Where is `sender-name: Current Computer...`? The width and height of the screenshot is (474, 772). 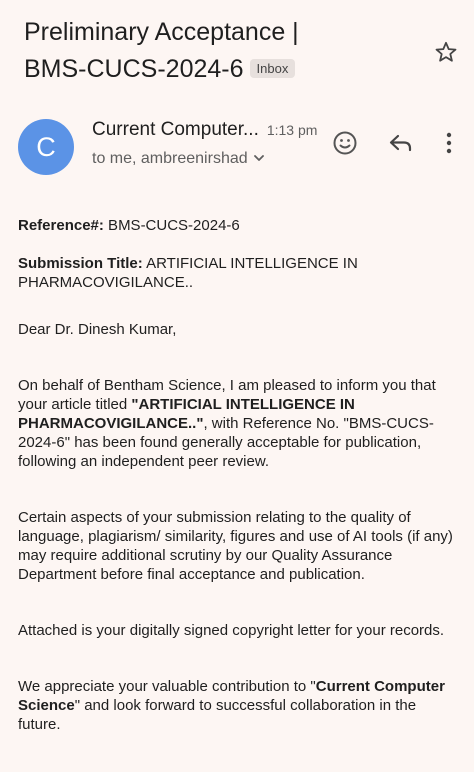
sender-name: Current Computer... is located at coordinates (175, 129).